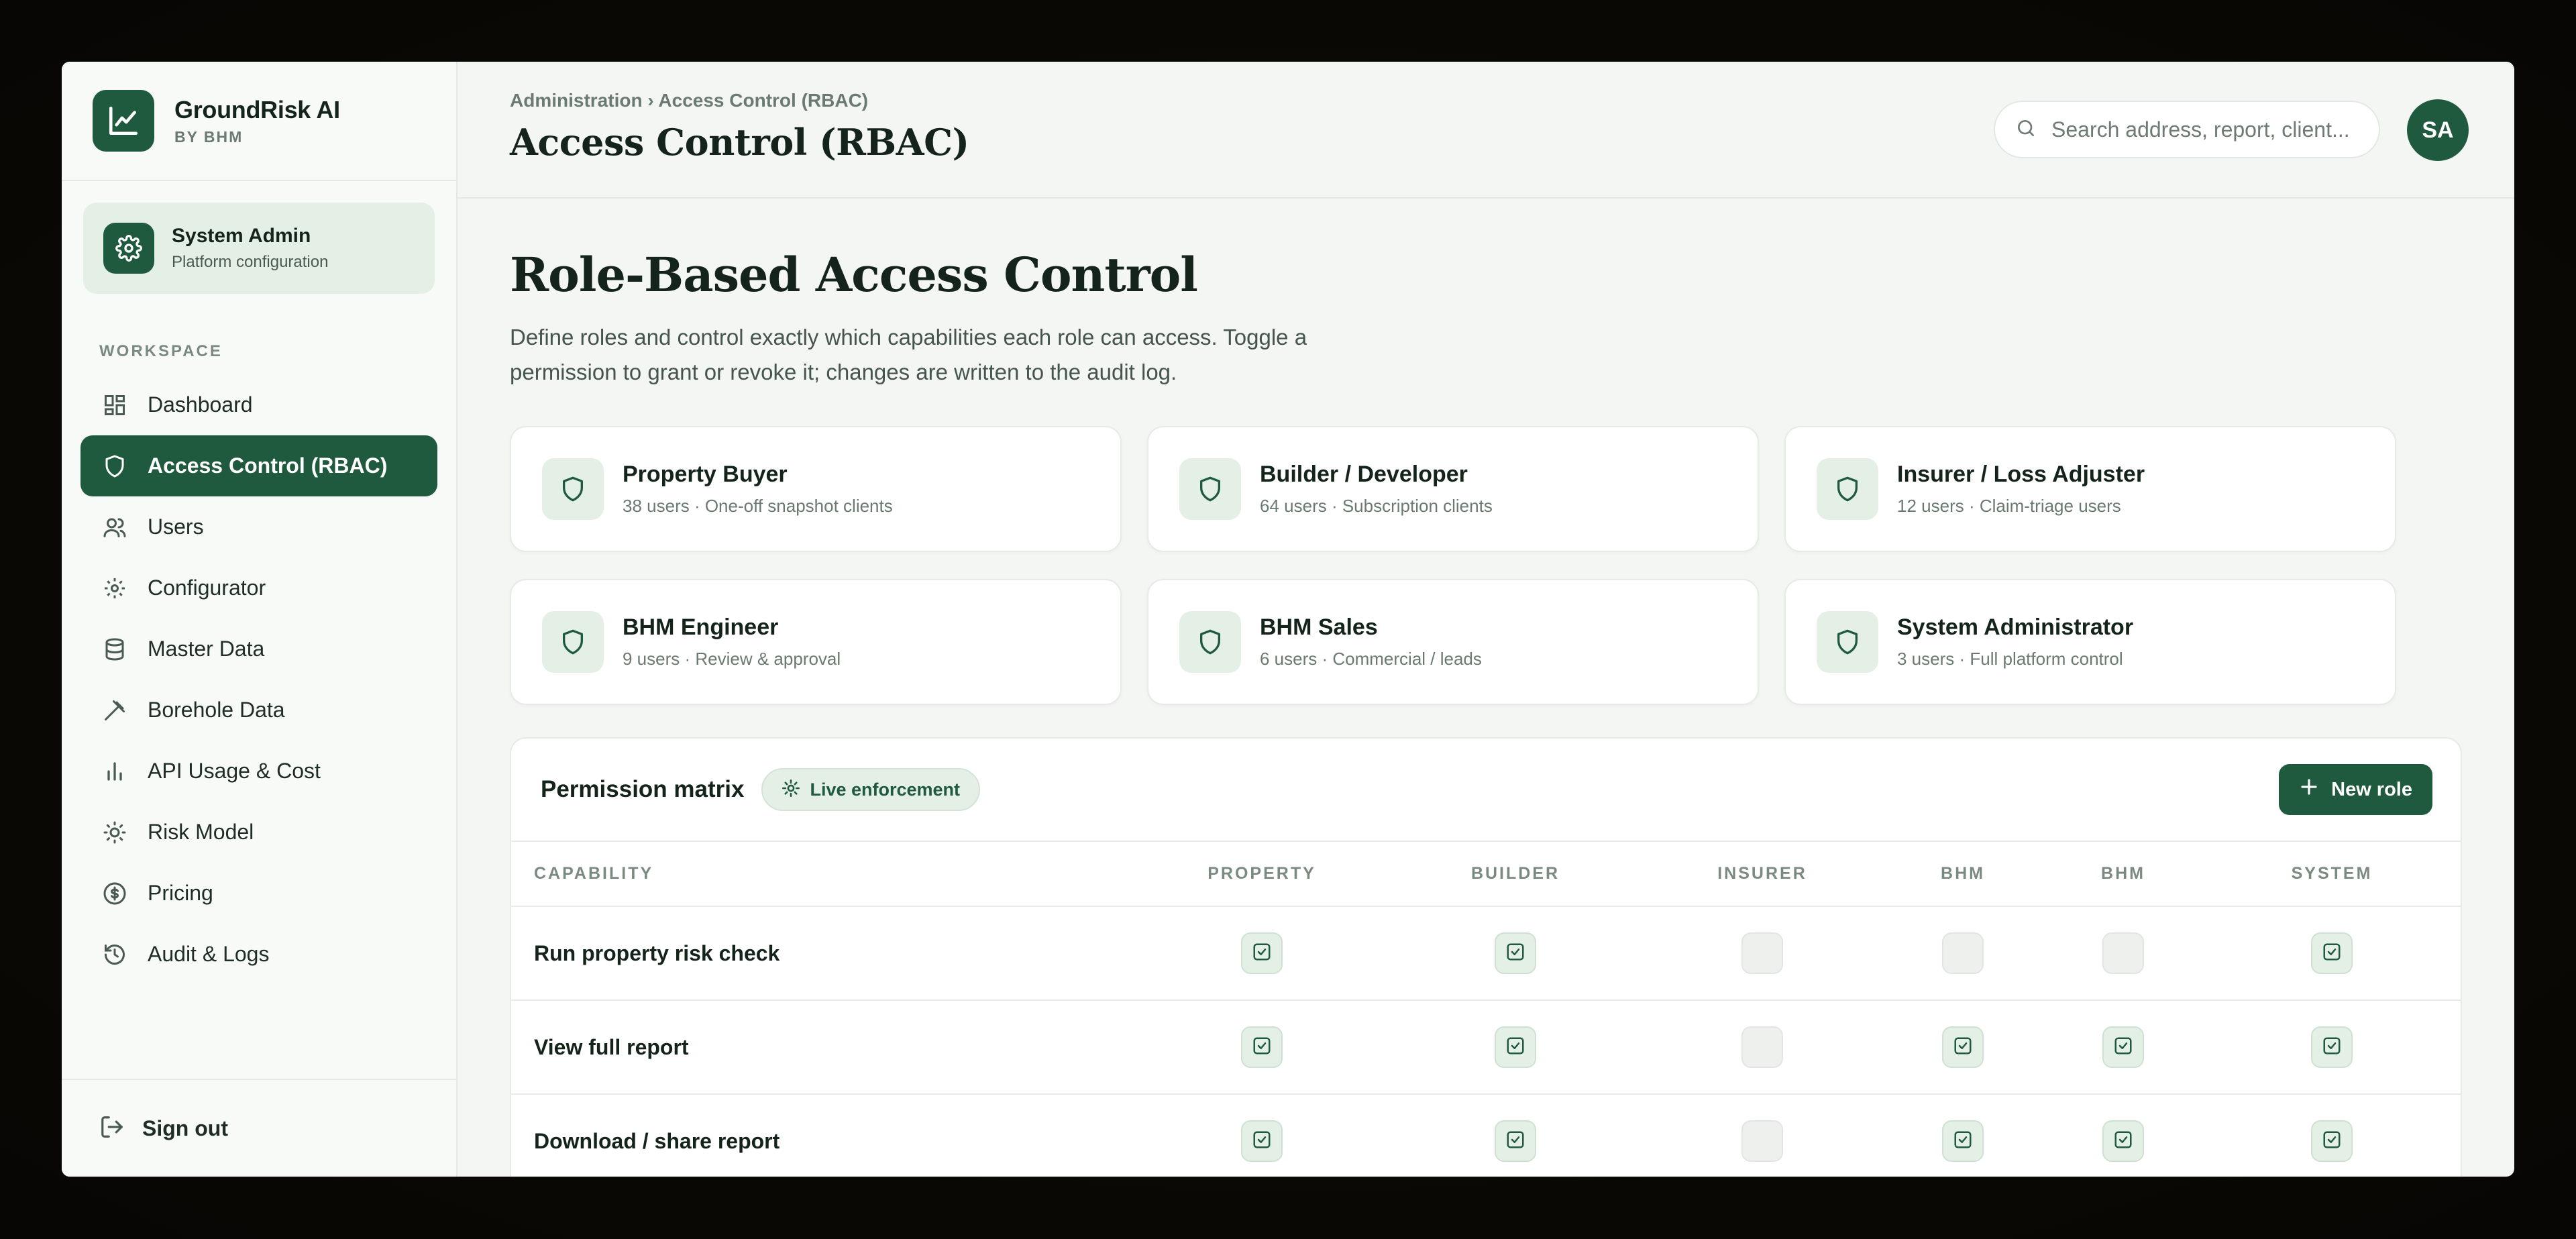 This screenshot has height=1239, width=2576. Describe the element at coordinates (576, 100) in the screenshot. I see `breadcrumb-parent: Administration` at that location.